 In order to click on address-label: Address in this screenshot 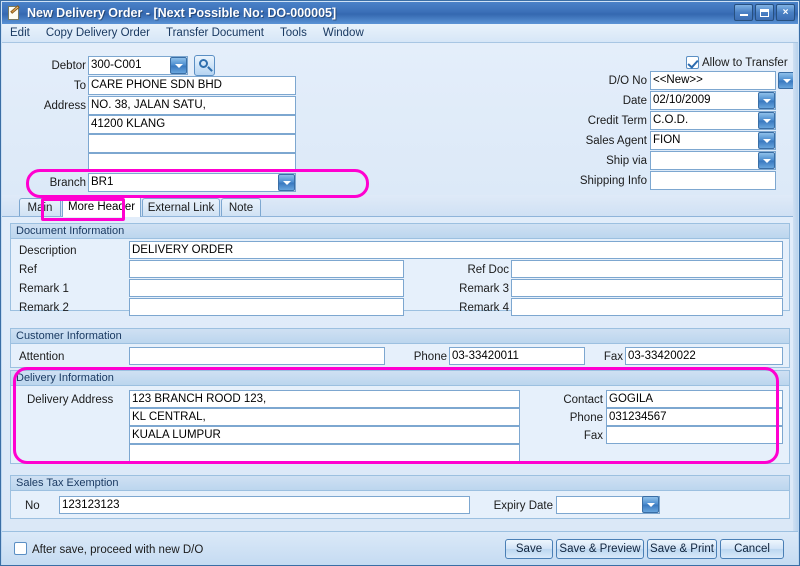, I will do `click(64, 106)`.